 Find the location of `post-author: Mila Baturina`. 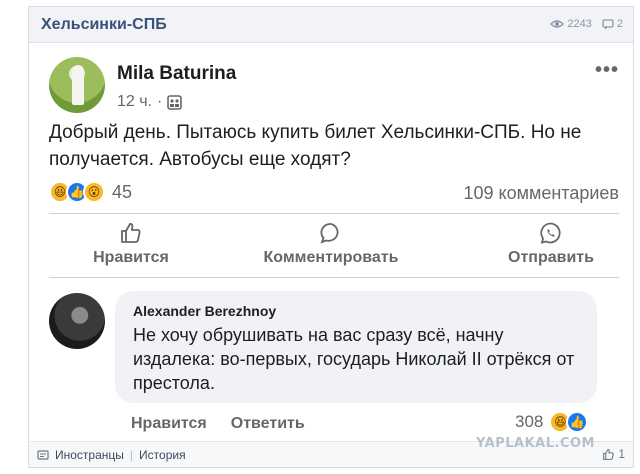

post-author: Mila Baturina is located at coordinates (177, 73).